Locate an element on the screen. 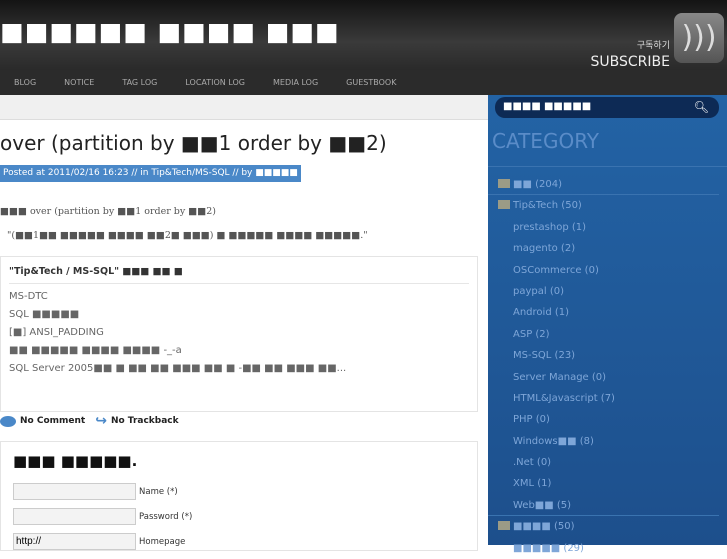  category-item: PHP (0) is located at coordinates (607, 419).